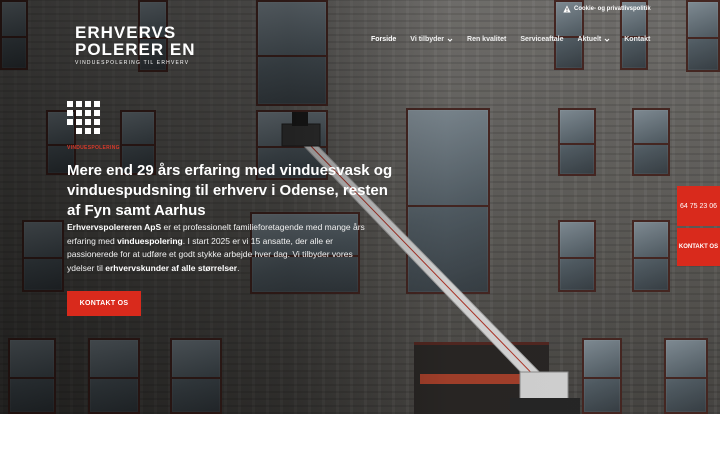 The height and width of the screenshot is (450, 720). What do you see at coordinates (567, 9) in the screenshot?
I see `warning-icon` at bounding box center [567, 9].